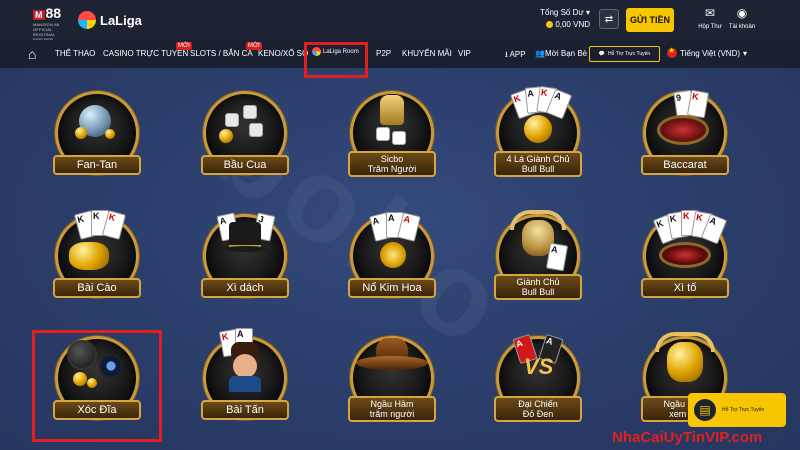  What do you see at coordinates (97, 255) in the screenshot?
I see `game-tile-bai-cao: K K K Bài Cào` at bounding box center [97, 255].